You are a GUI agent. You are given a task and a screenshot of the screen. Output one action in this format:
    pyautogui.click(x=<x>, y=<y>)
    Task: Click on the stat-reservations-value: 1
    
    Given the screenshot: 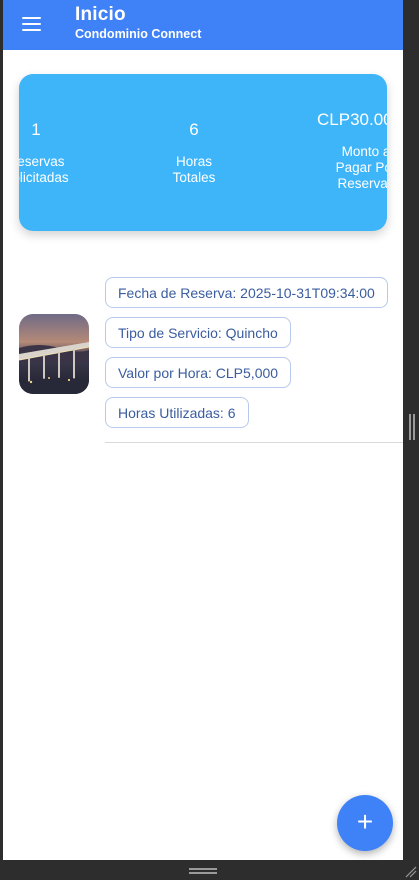 What is the action you would take?
    pyautogui.click(x=36, y=129)
    